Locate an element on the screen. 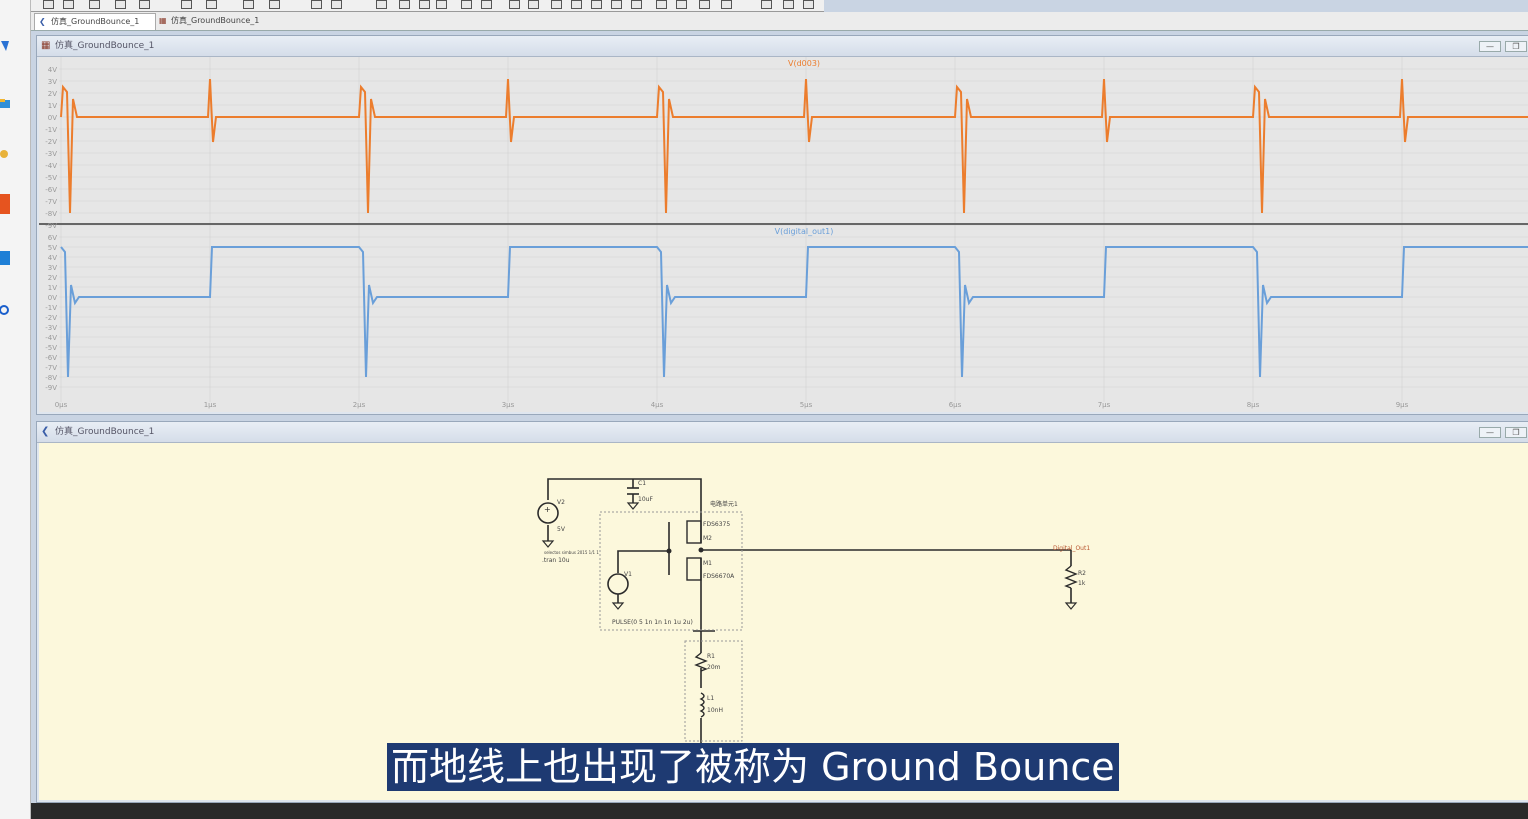  resistor-r2 is located at coordinates (1071, 577).